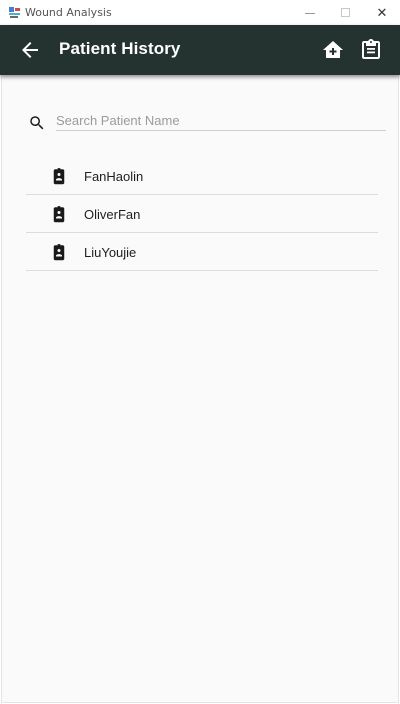 The height and width of the screenshot is (704, 400). I want to click on patient-list: FanHaolin OliverFan LiuYoujie, so click(202, 214).